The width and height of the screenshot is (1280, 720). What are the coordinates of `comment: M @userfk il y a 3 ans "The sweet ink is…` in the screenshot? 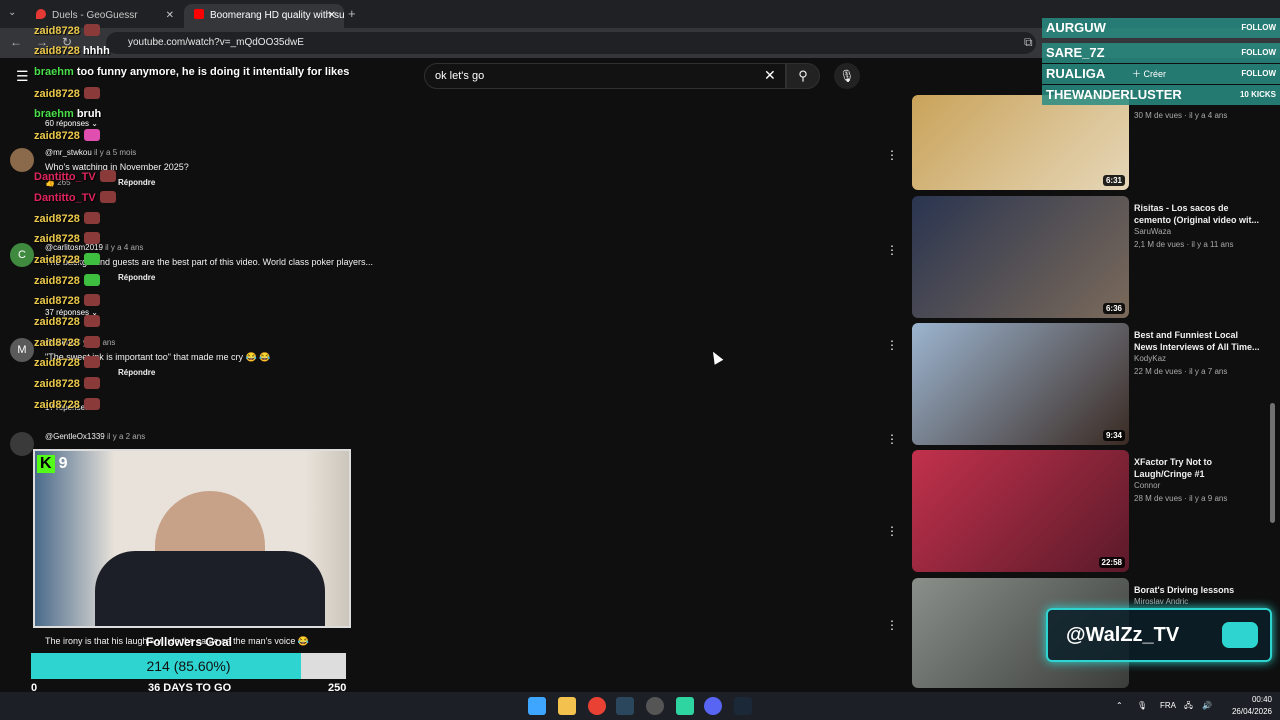 It's located at (454, 358).